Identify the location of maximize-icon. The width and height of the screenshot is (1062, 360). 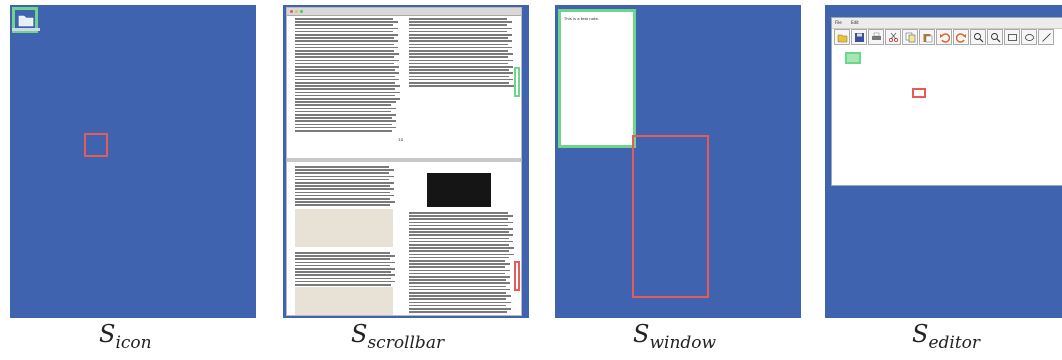
(301, 11).